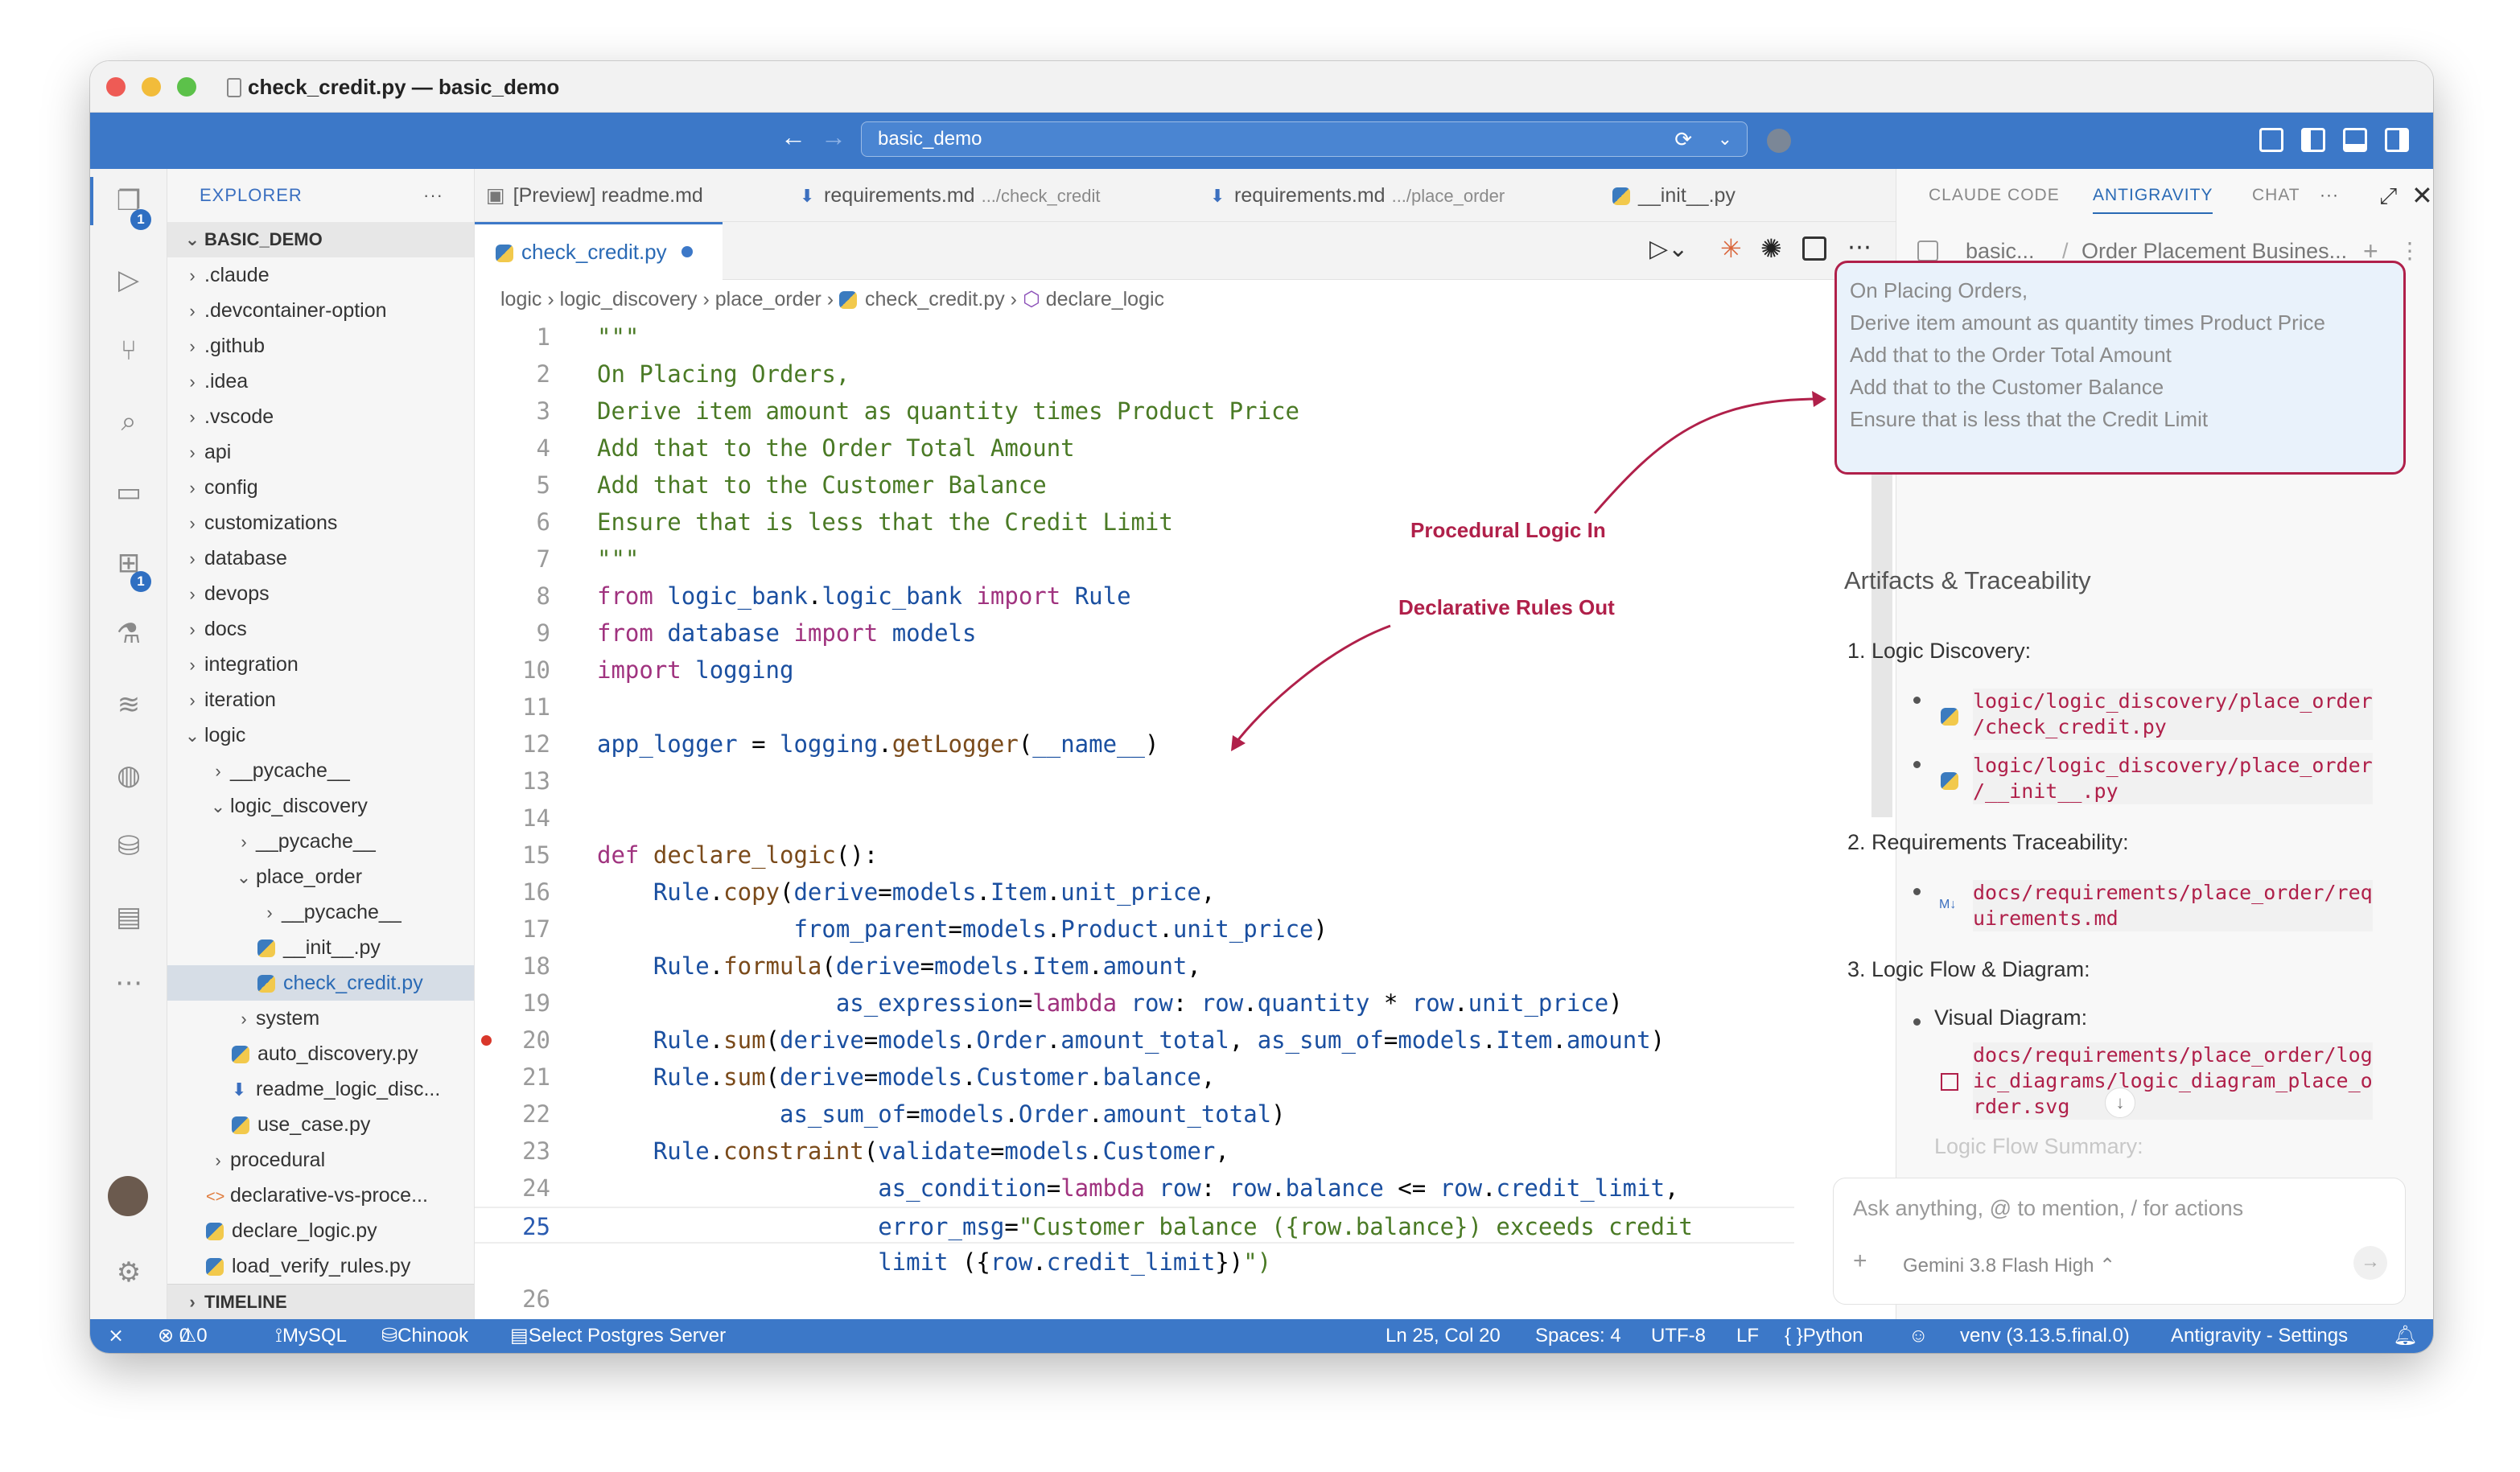 This screenshot has height=1472, width=2520. I want to click on warning-count: 0, so click(202, 1336).